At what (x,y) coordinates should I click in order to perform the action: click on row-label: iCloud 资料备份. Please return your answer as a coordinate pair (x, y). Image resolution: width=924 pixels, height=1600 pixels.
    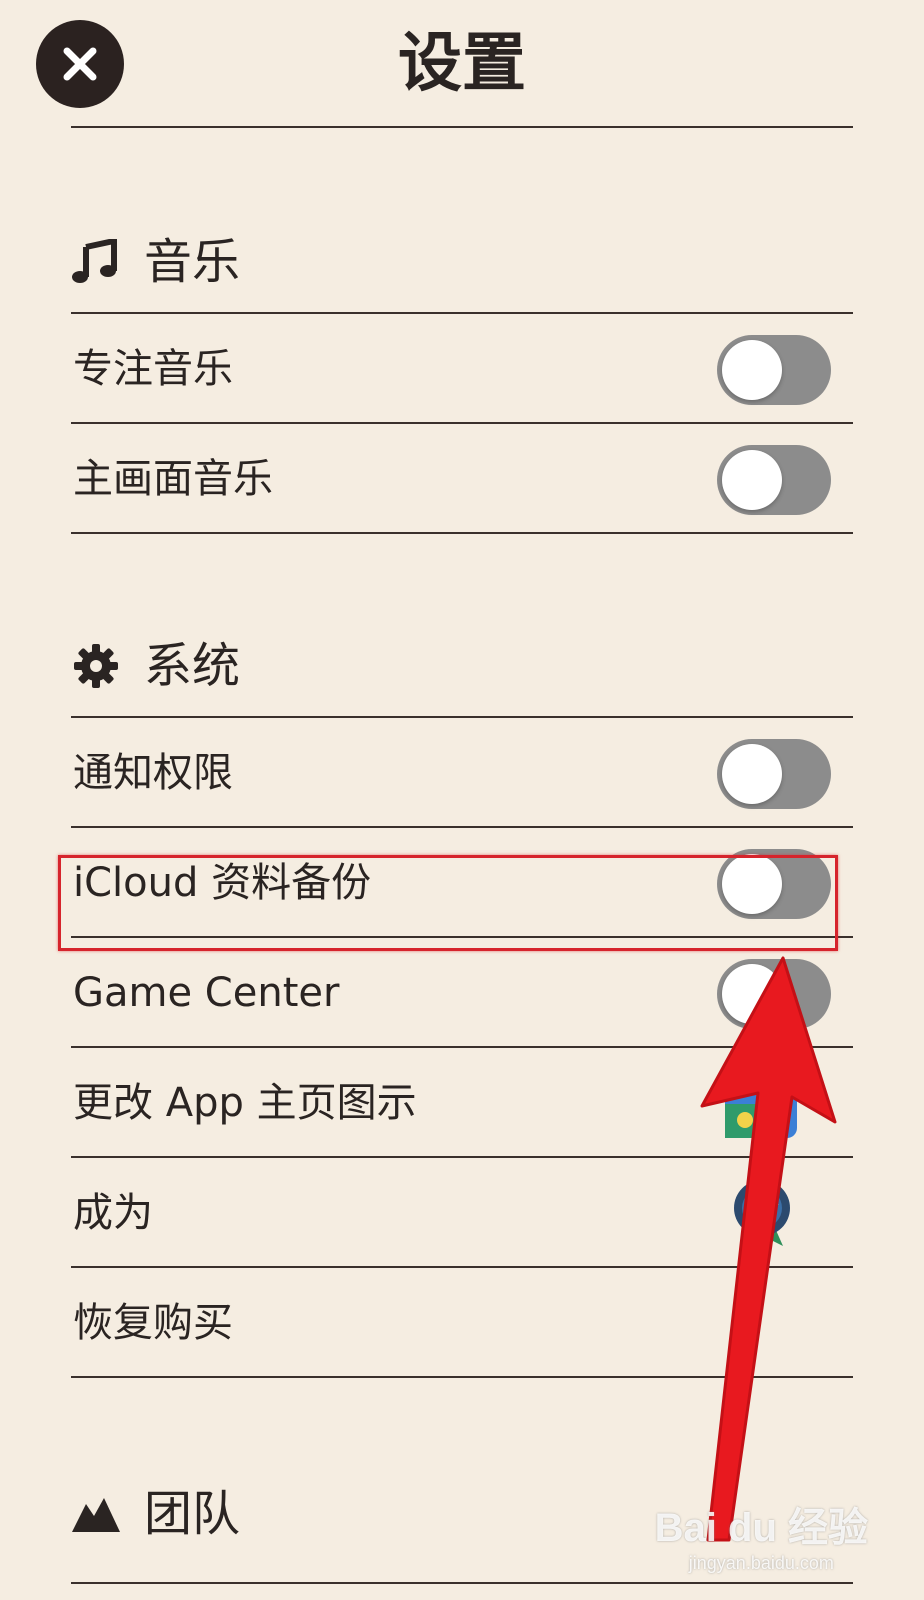
    Looking at the image, I should click on (222, 883).